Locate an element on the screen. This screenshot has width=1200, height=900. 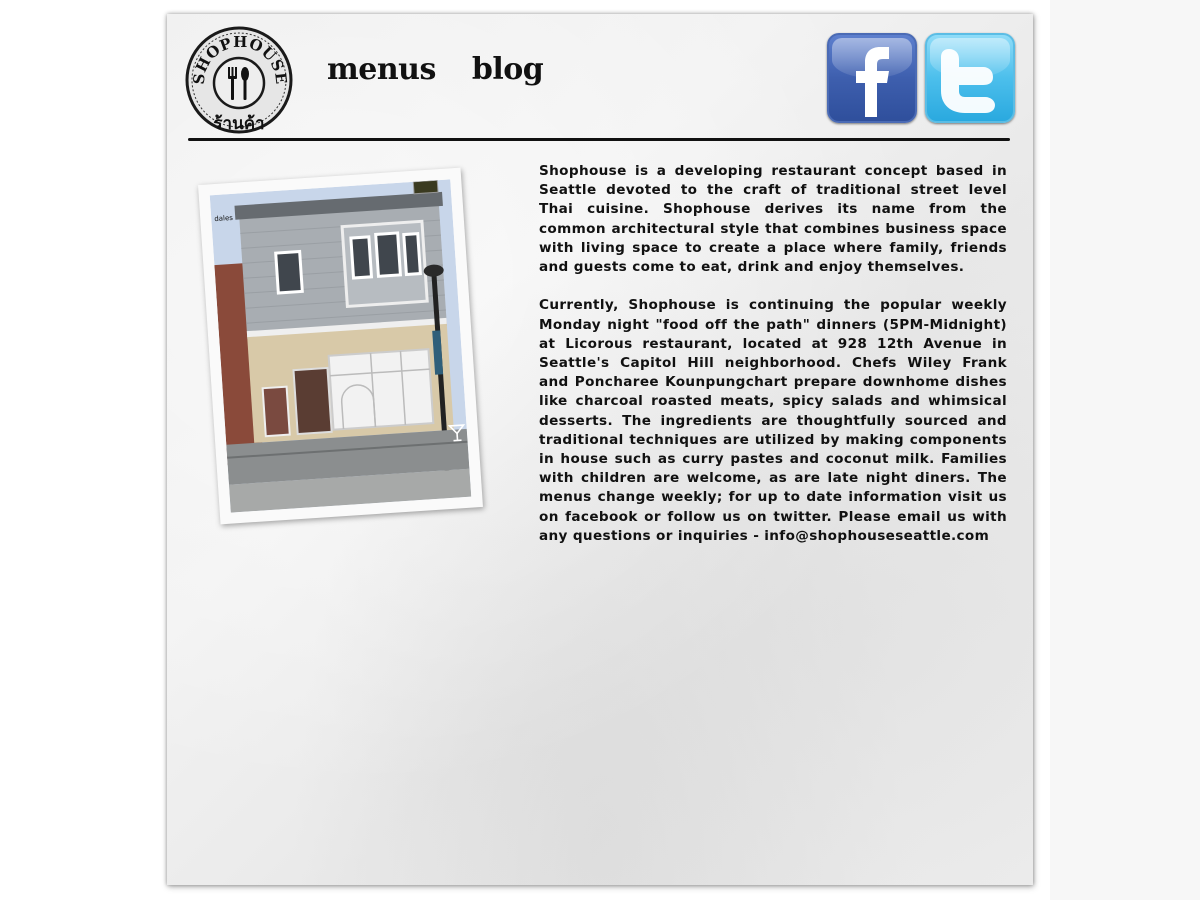
twitter-button is located at coordinates (970, 78).